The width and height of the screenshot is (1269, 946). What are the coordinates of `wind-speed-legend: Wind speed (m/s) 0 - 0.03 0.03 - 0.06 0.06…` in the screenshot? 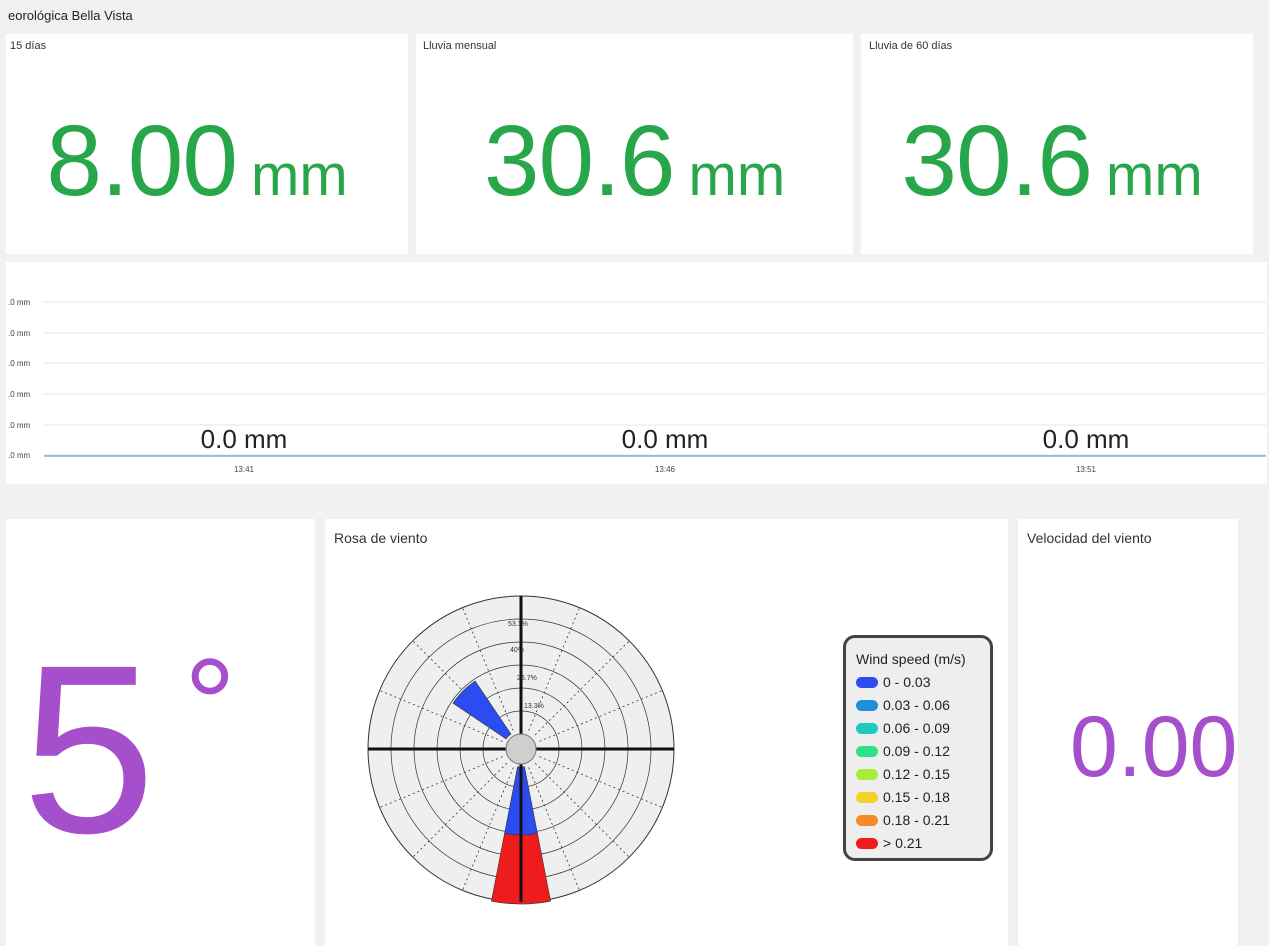 It's located at (918, 748).